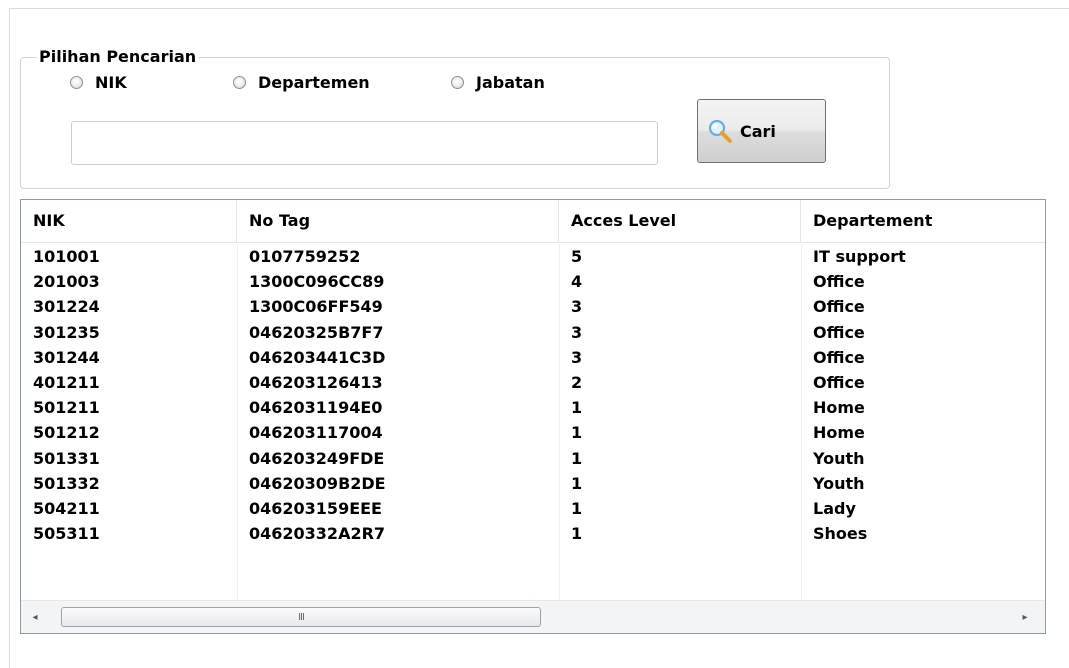 The image size is (1069, 668). What do you see at coordinates (315, 508) in the screenshot?
I see `cell-no-tag: 046203159EEE` at bounding box center [315, 508].